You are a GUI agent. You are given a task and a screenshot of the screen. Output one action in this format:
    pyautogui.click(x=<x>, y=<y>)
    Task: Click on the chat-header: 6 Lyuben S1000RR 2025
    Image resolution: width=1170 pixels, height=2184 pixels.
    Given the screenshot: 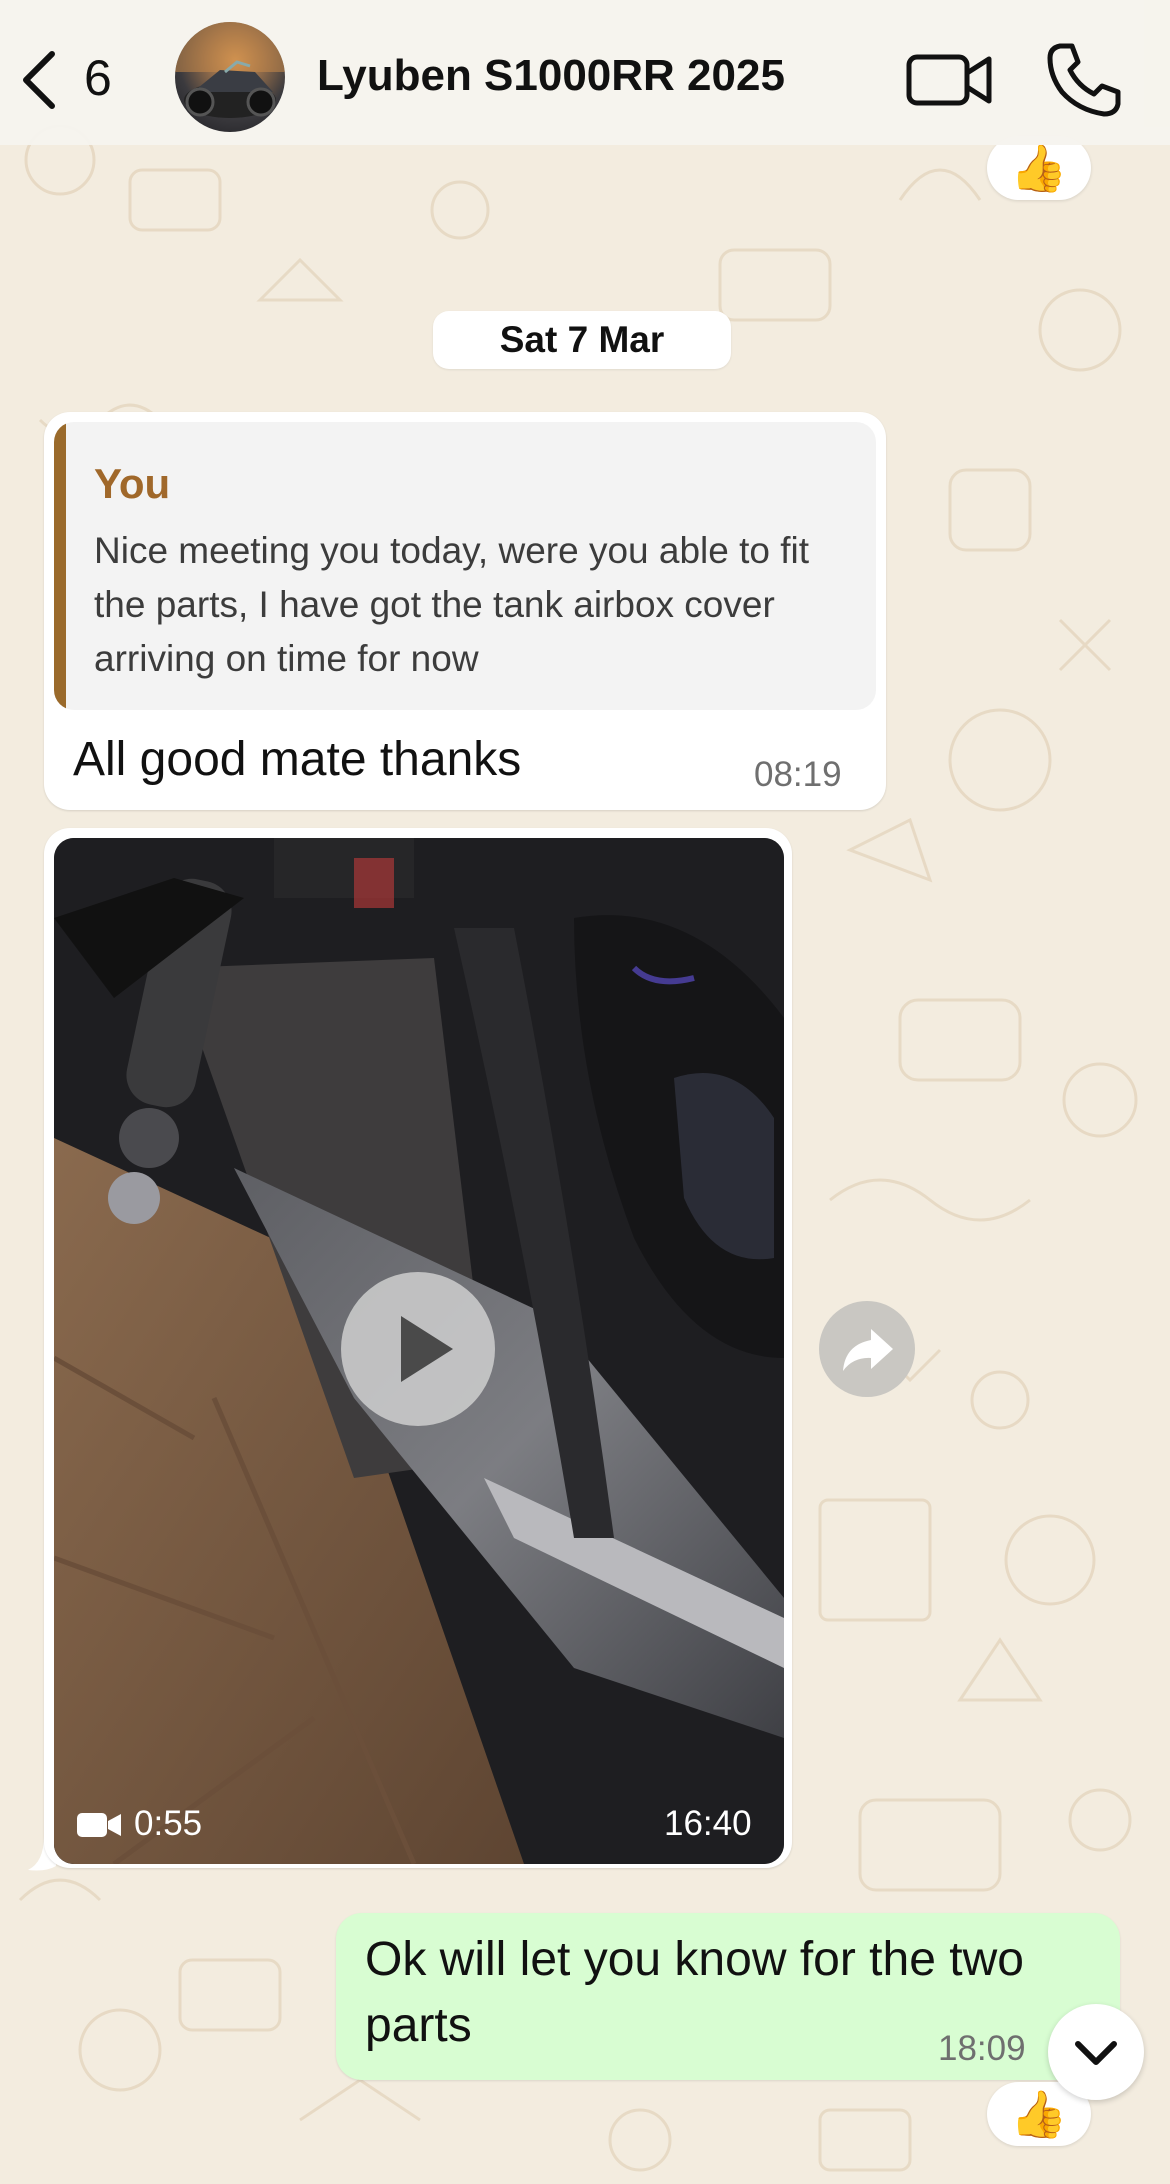 What is the action you would take?
    pyautogui.click(x=585, y=72)
    